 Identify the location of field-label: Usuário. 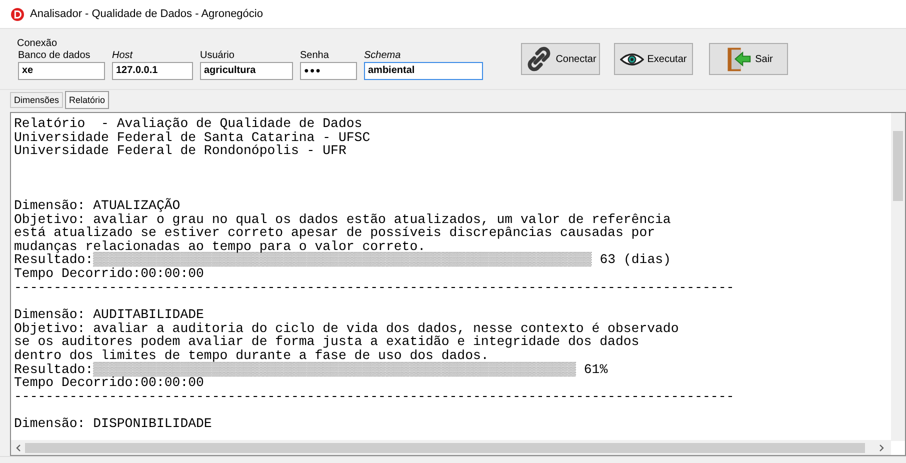
(218, 55).